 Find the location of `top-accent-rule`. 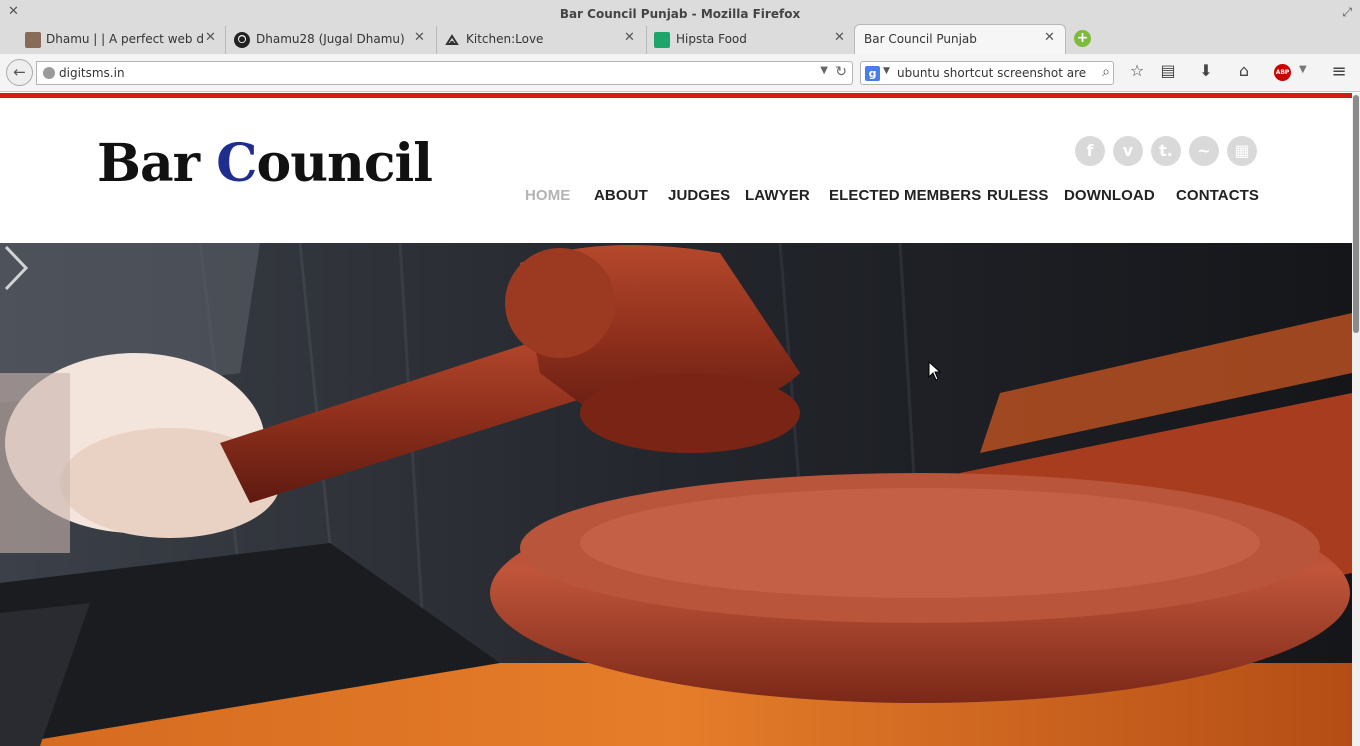

top-accent-rule is located at coordinates (676, 95).